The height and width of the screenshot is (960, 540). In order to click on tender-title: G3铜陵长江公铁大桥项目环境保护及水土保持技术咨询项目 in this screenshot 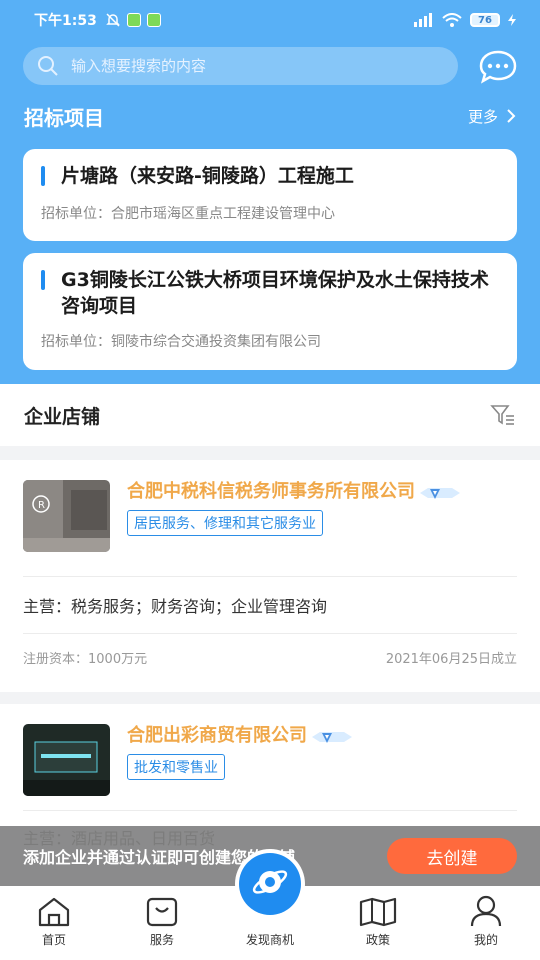, I will do `click(270, 293)`.